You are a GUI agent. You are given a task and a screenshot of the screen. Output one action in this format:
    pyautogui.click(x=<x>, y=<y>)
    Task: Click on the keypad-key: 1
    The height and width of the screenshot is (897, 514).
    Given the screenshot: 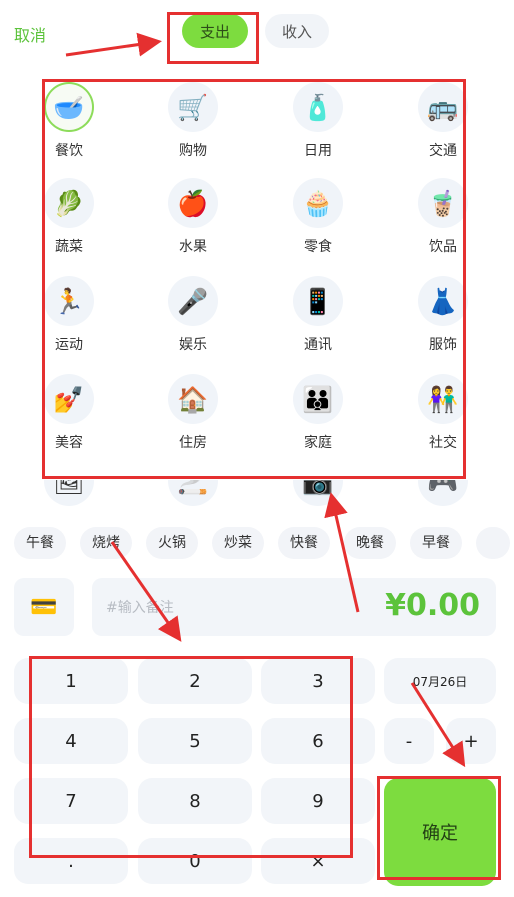 What is the action you would take?
    pyautogui.click(x=71, y=681)
    